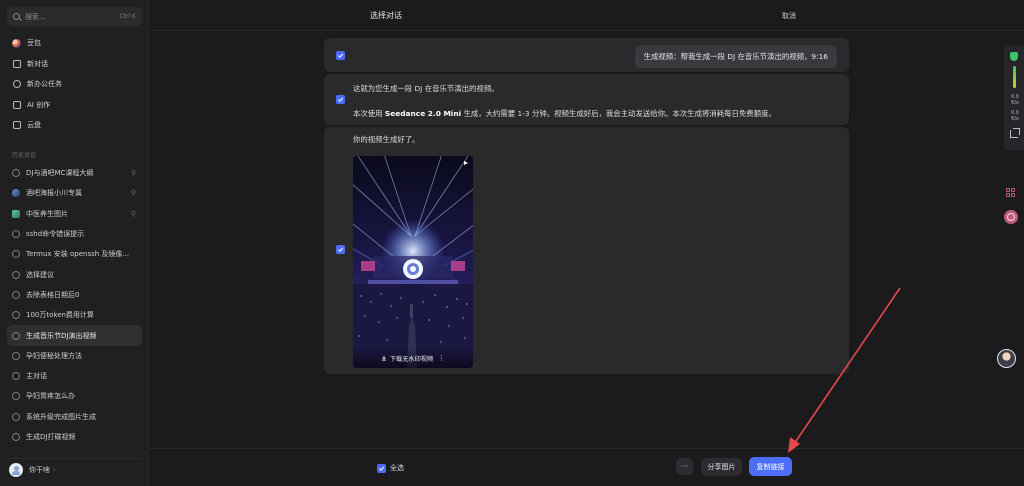 The height and width of the screenshot is (486, 1024). What do you see at coordinates (47, 213) in the screenshot?
I see `history-item-label: 中医养生图片` at bounding box center [47, 213].